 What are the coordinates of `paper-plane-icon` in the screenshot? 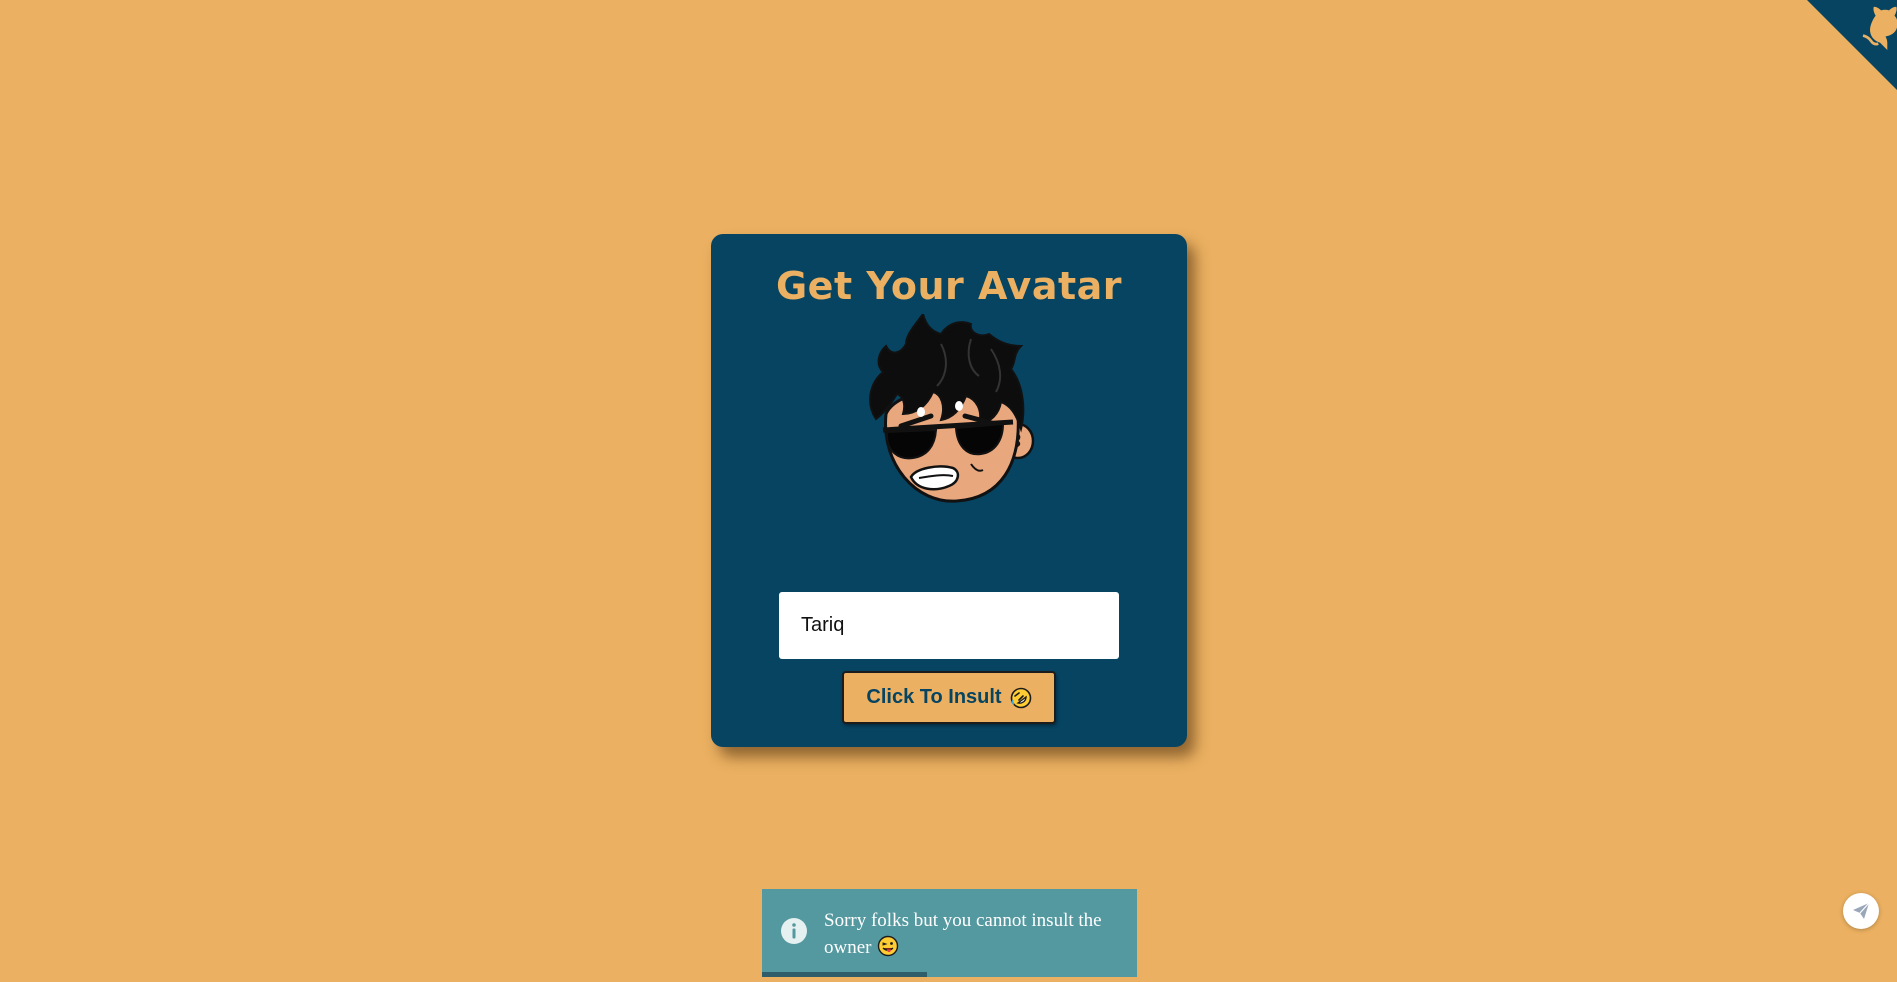 It's located at (1861, 910).